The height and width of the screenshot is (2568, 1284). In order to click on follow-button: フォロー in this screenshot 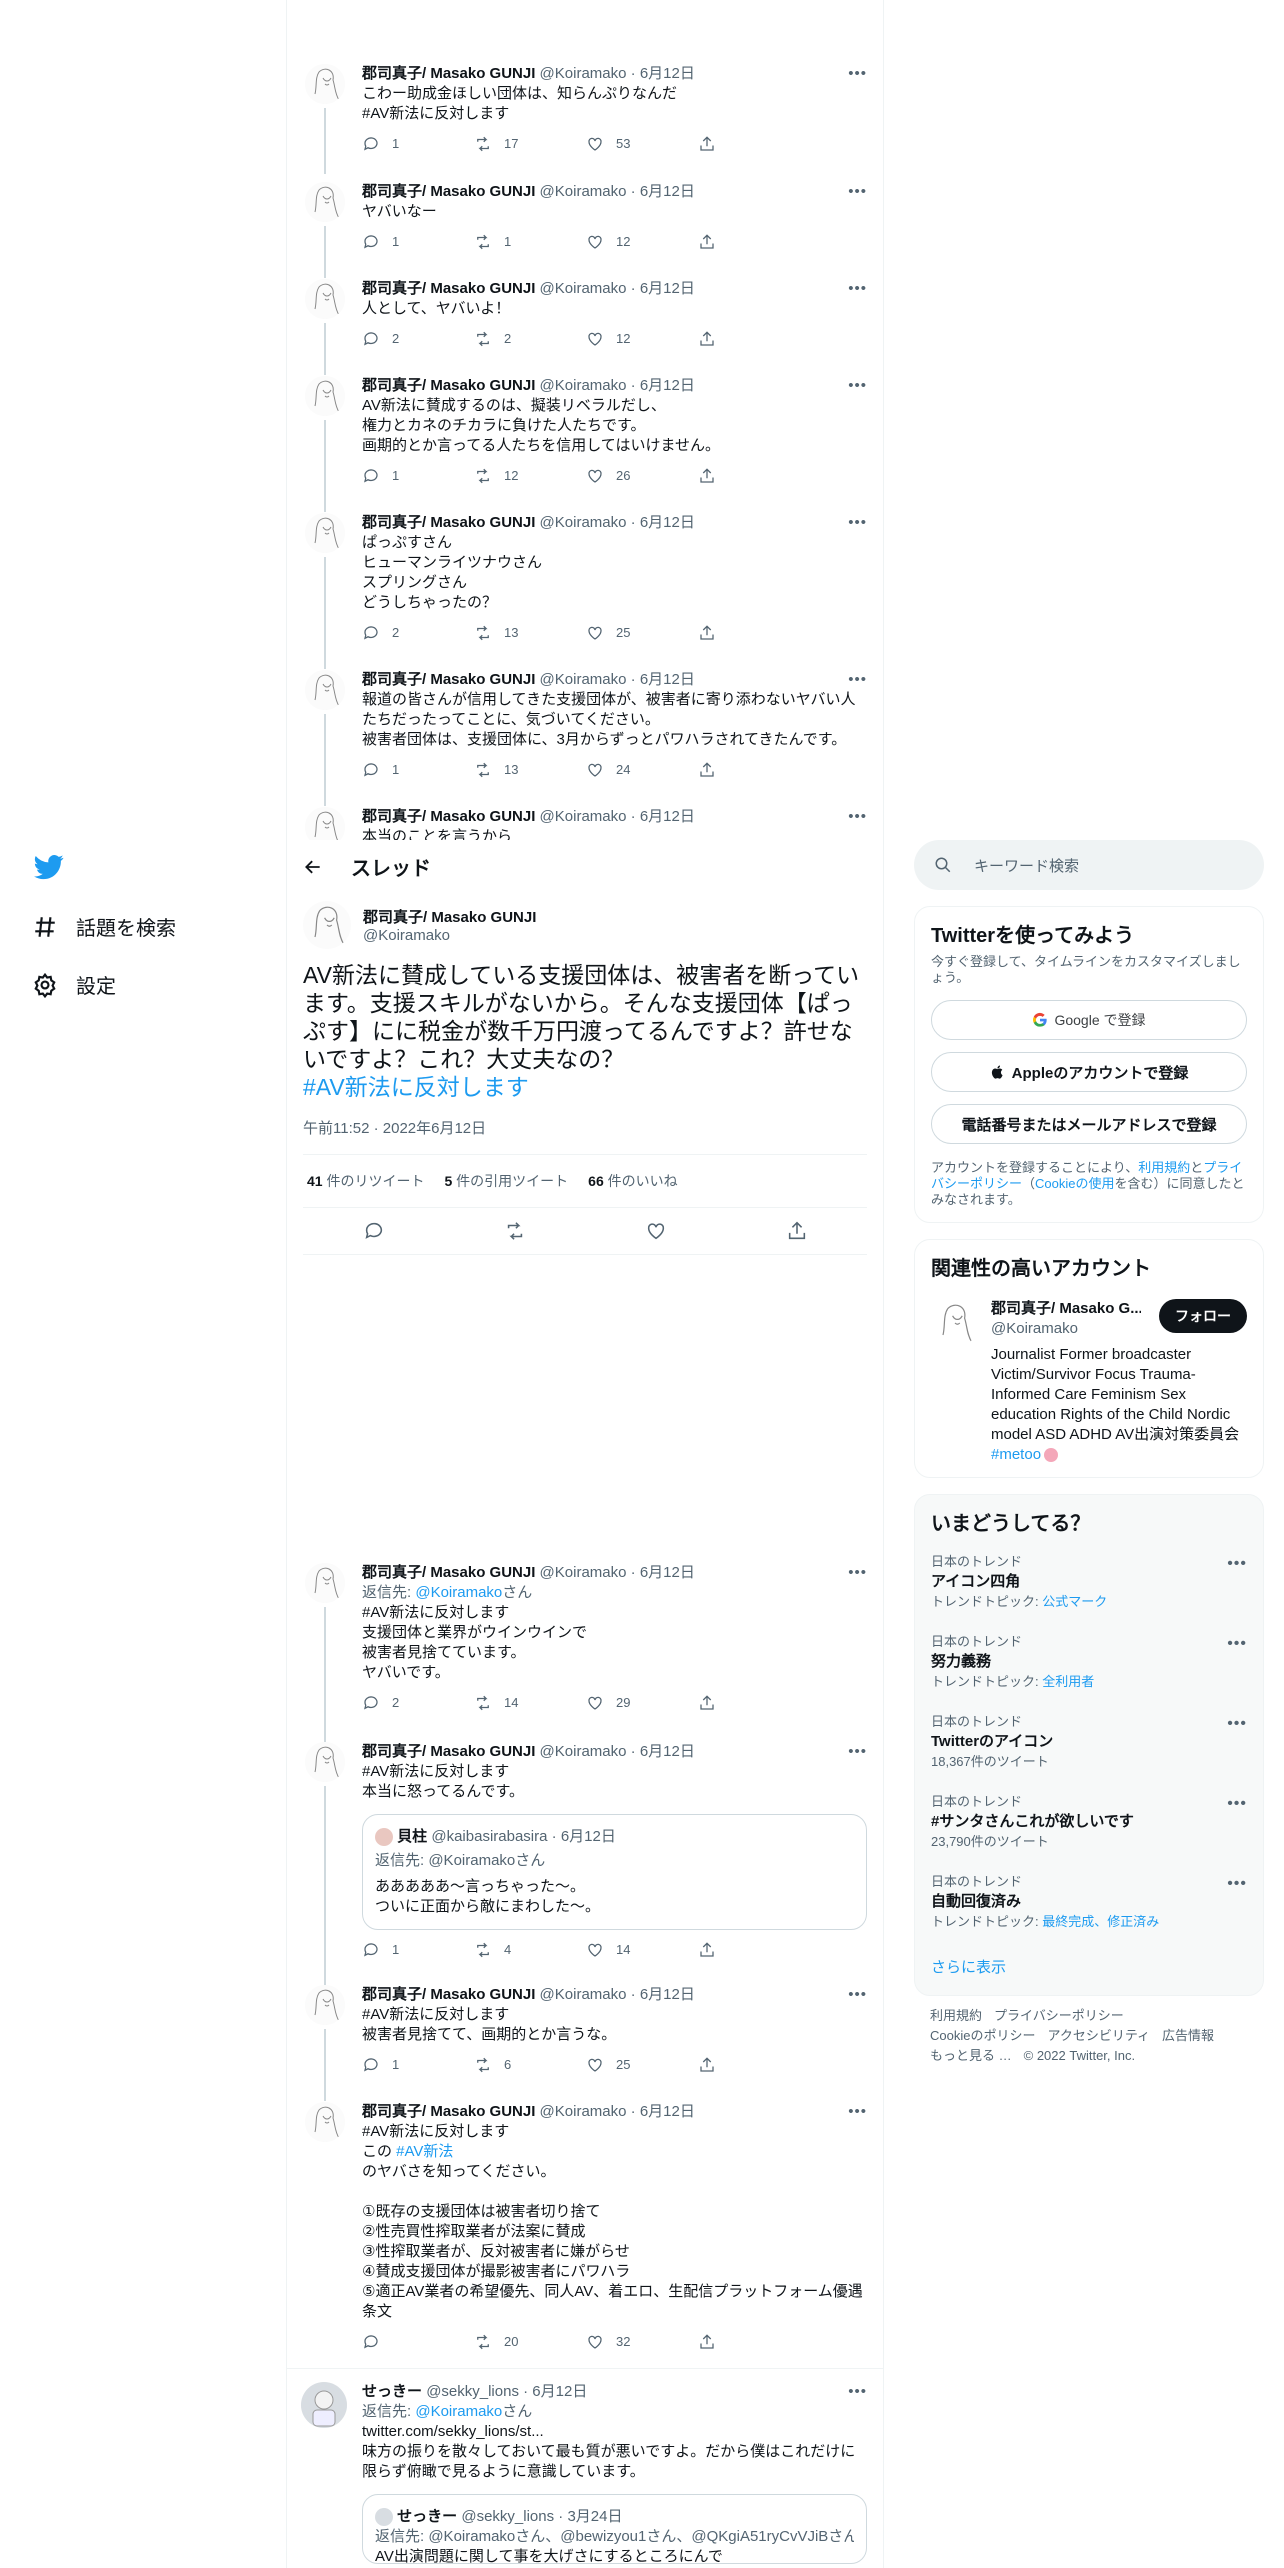, I will do `click(1203, 1316)`.